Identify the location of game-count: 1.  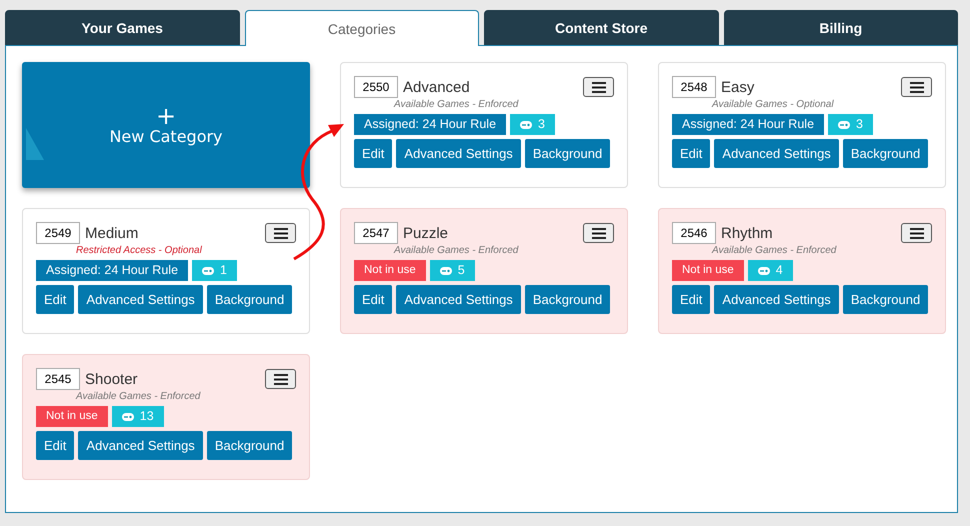
(223, 270).